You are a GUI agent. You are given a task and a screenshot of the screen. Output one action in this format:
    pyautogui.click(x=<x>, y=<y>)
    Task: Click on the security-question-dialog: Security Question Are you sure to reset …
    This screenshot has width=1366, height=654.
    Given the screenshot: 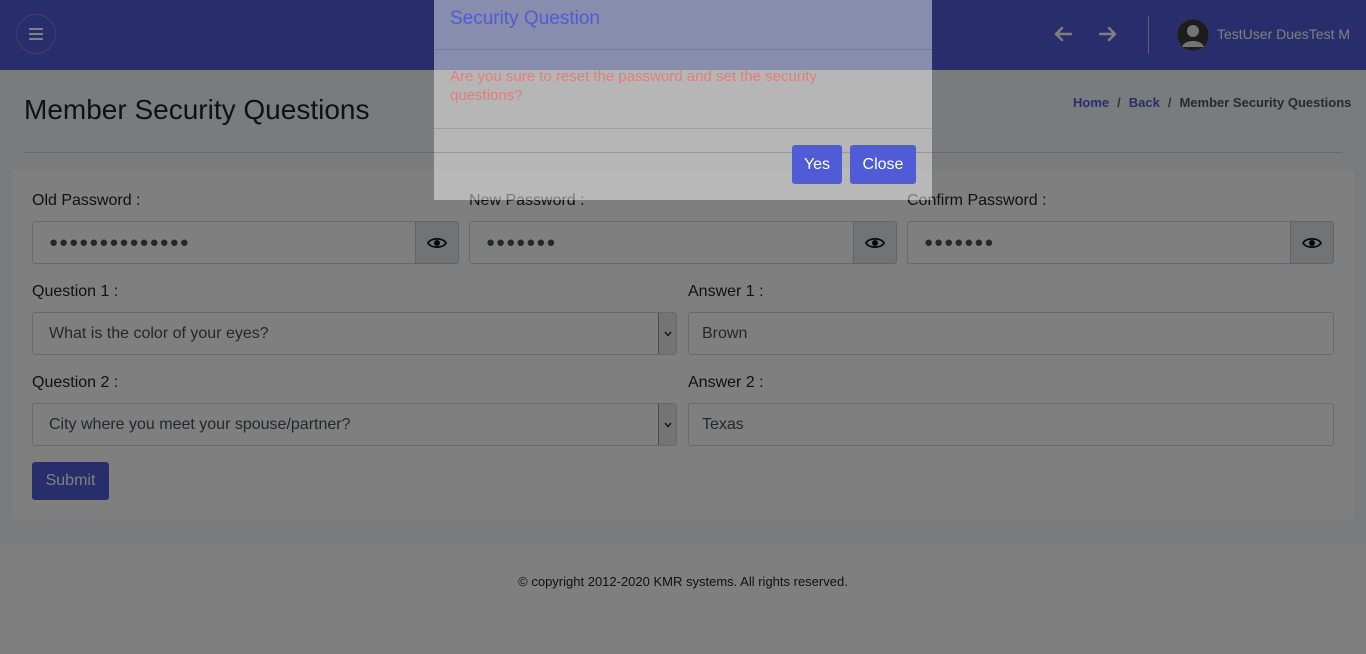 What is the action you would take?
    pyautogui.click(x=683, y=100)
    